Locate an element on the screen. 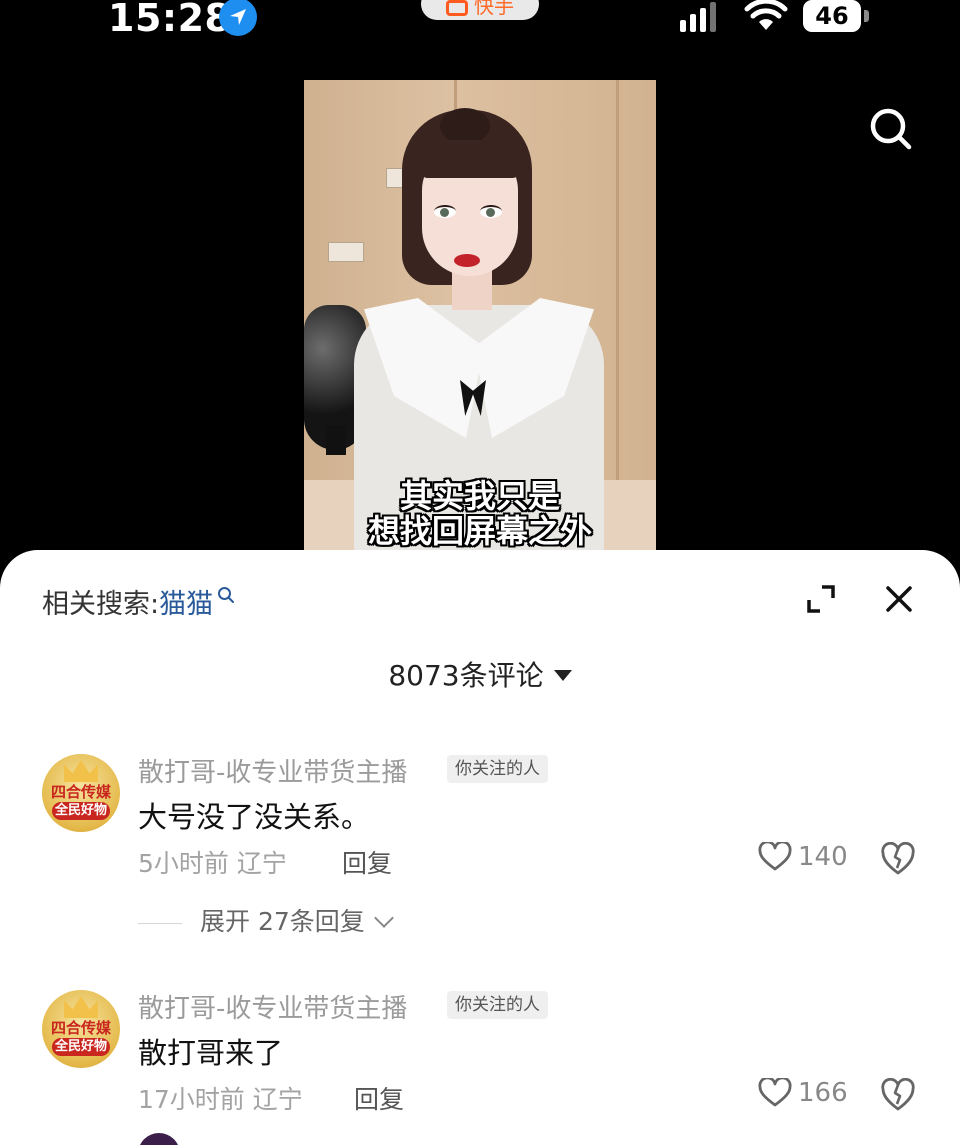  status-time: 15:28 is located at coordinates (170, 20).